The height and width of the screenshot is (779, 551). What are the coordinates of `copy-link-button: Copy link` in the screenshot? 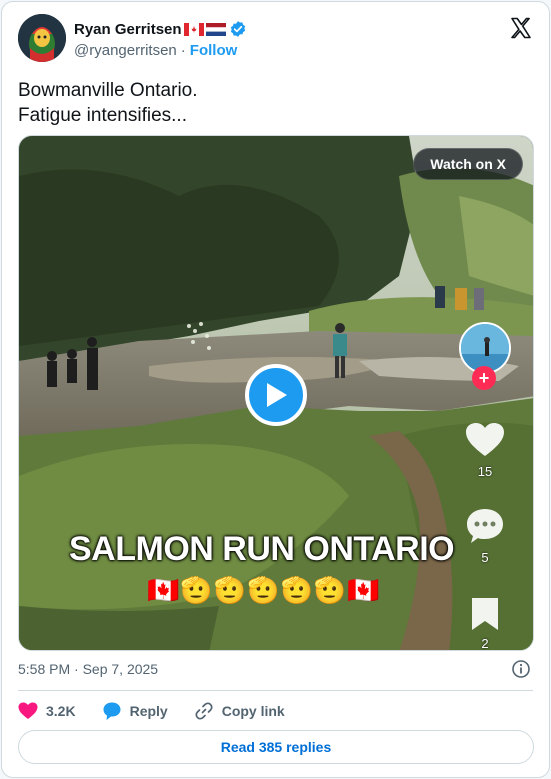 It's located at (239, 711).